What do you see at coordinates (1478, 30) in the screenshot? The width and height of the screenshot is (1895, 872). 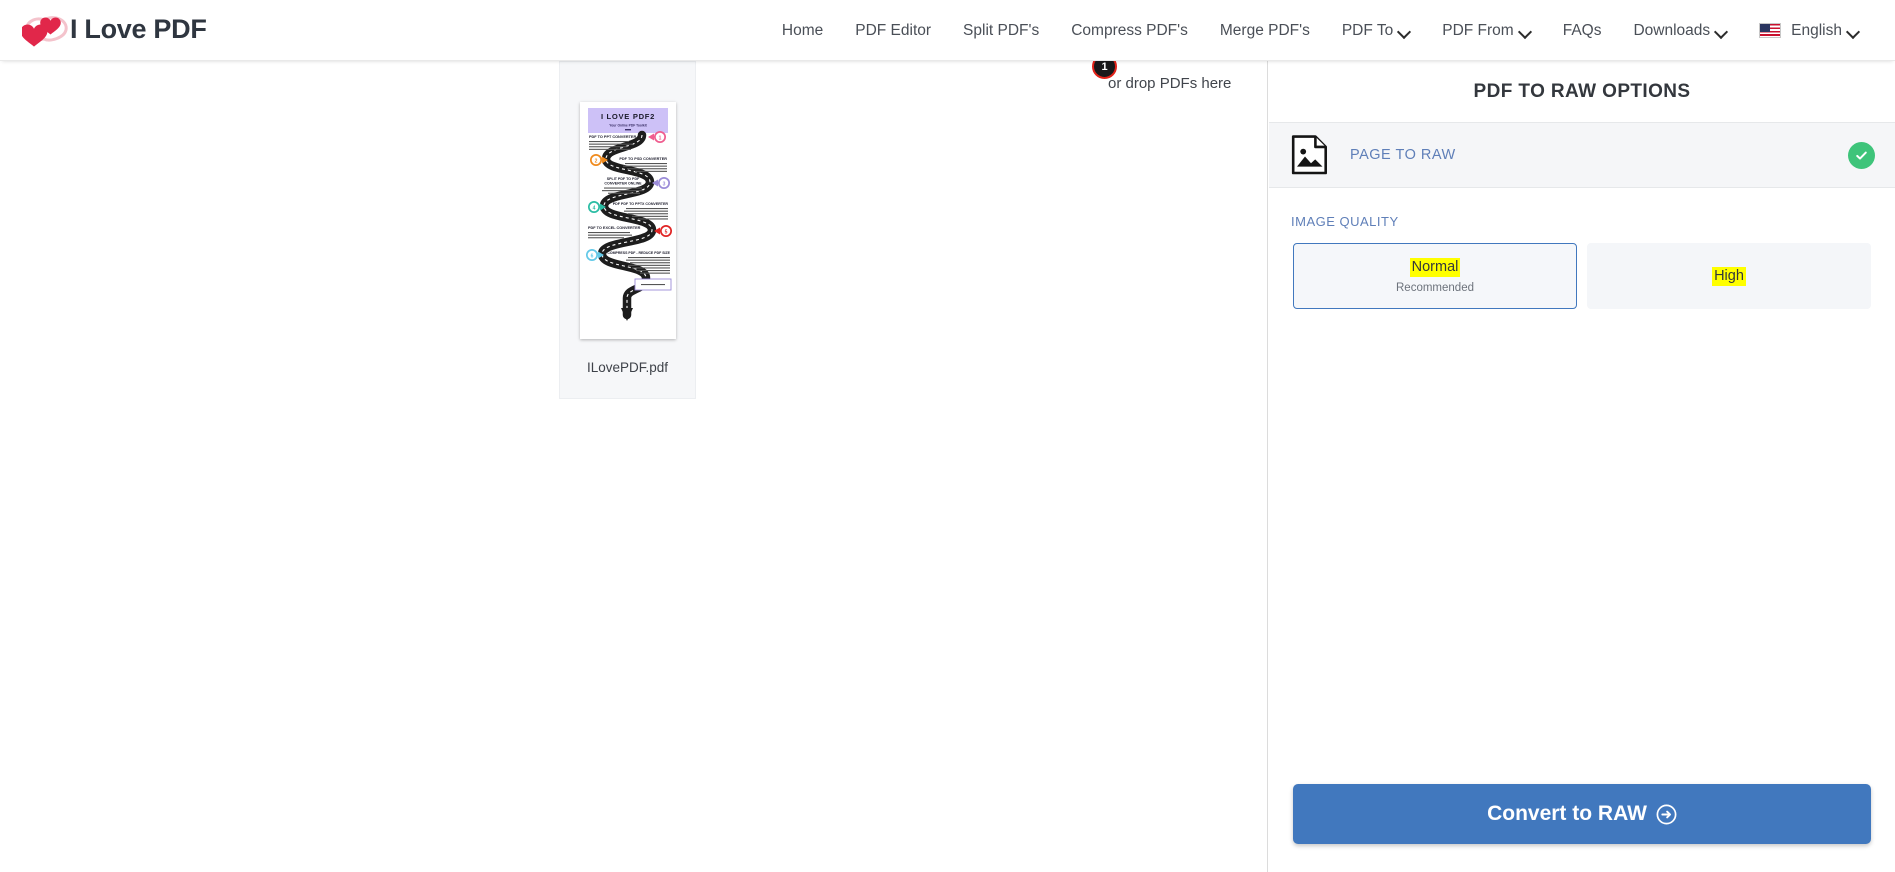 I see `nav-label: PDF From` at bounding box center [1478, 30].